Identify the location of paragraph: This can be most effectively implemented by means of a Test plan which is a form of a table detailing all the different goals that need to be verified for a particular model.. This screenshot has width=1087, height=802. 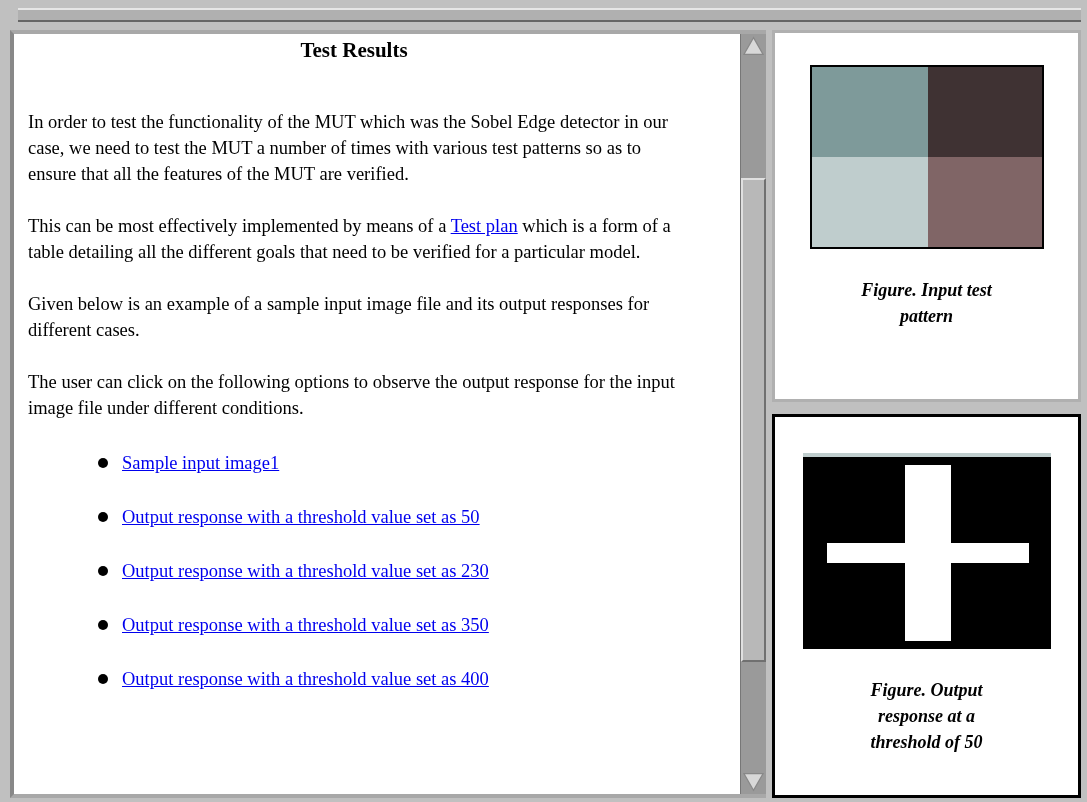
(350, 239).